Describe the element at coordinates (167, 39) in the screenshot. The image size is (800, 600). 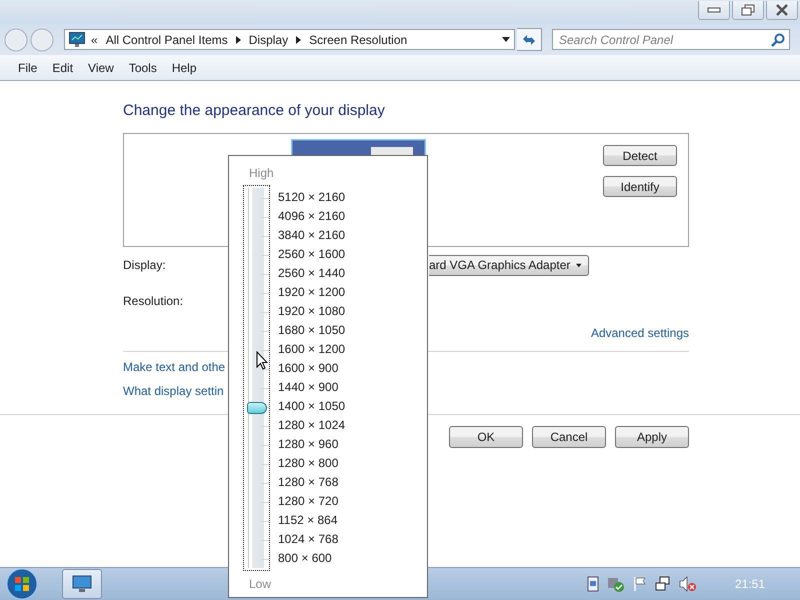
I see `breadcrumb-item: All Control Panel Items` at that location.